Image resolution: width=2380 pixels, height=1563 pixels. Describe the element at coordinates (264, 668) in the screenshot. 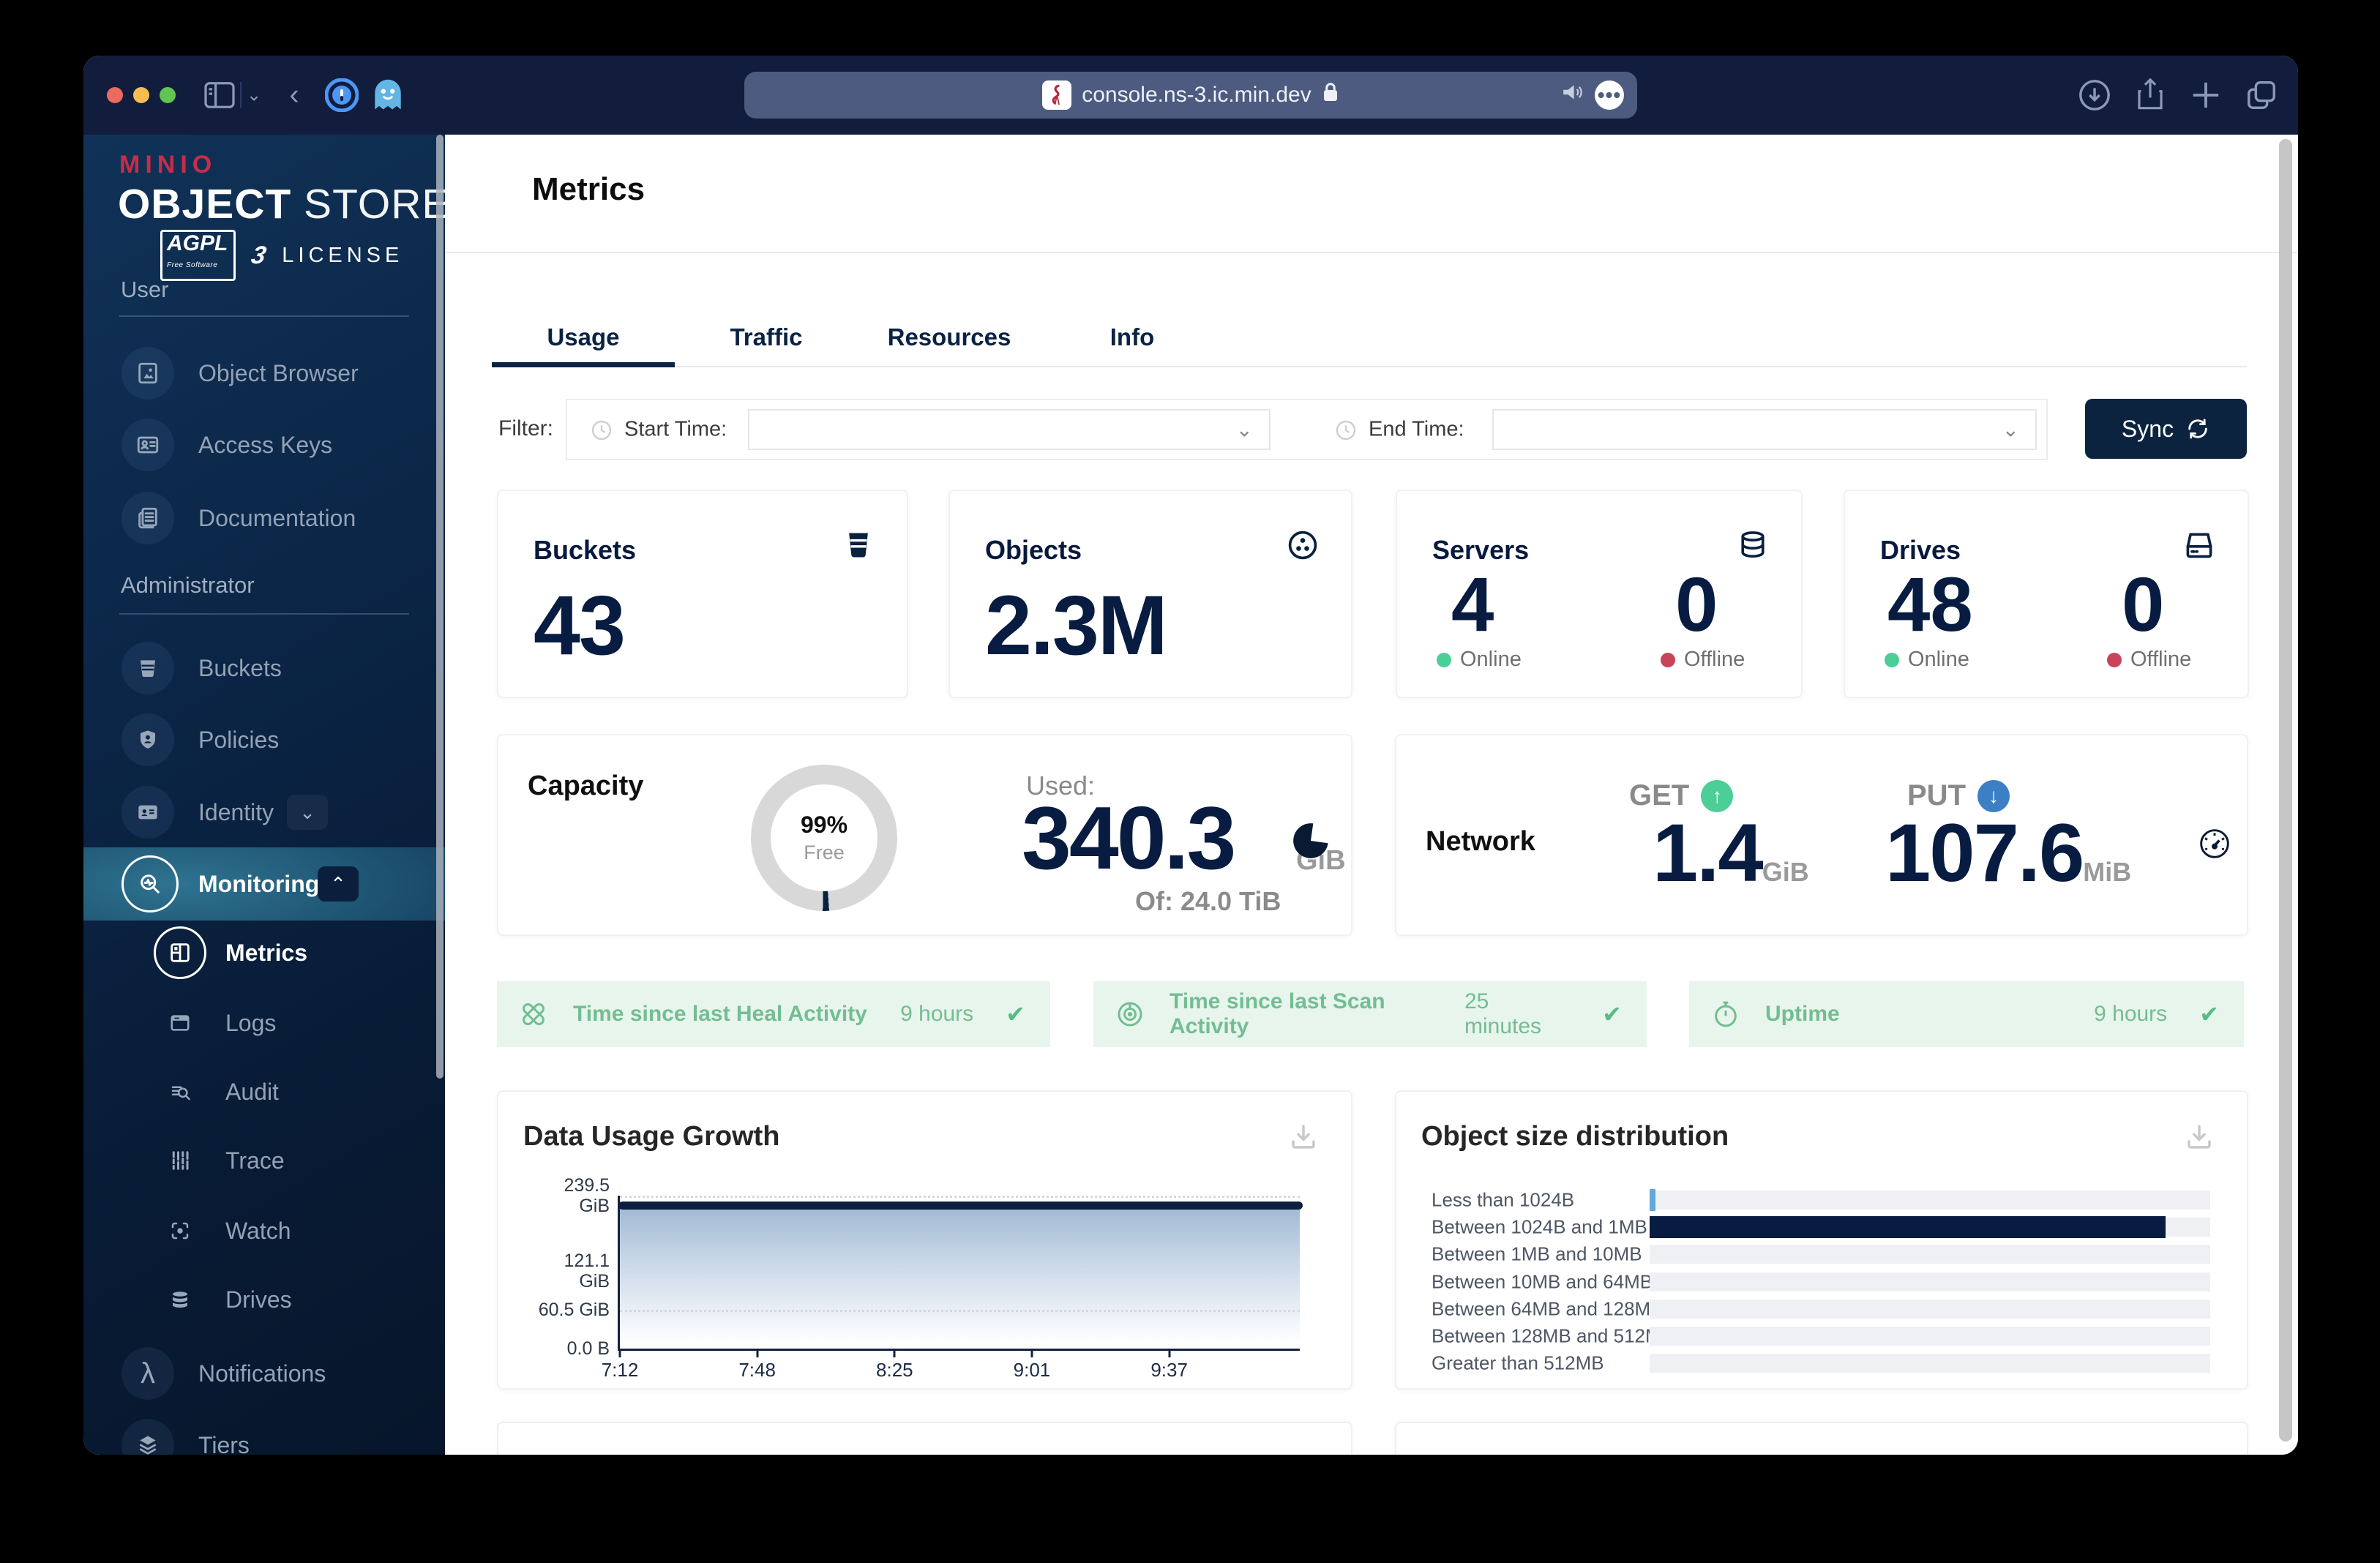

I see `sidebar-item-buckets: Buckets` at that location.